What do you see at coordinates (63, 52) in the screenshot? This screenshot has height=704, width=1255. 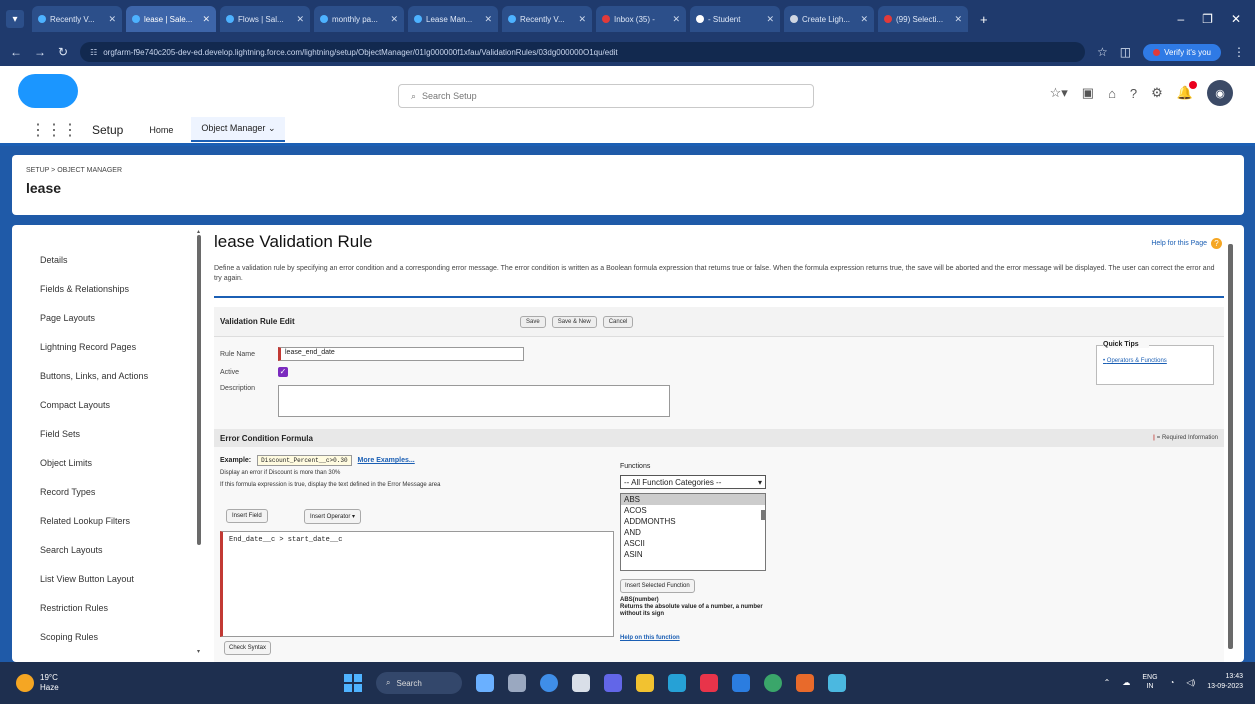 I see `reload-icon: ↻` at bounding box center [63, 52].